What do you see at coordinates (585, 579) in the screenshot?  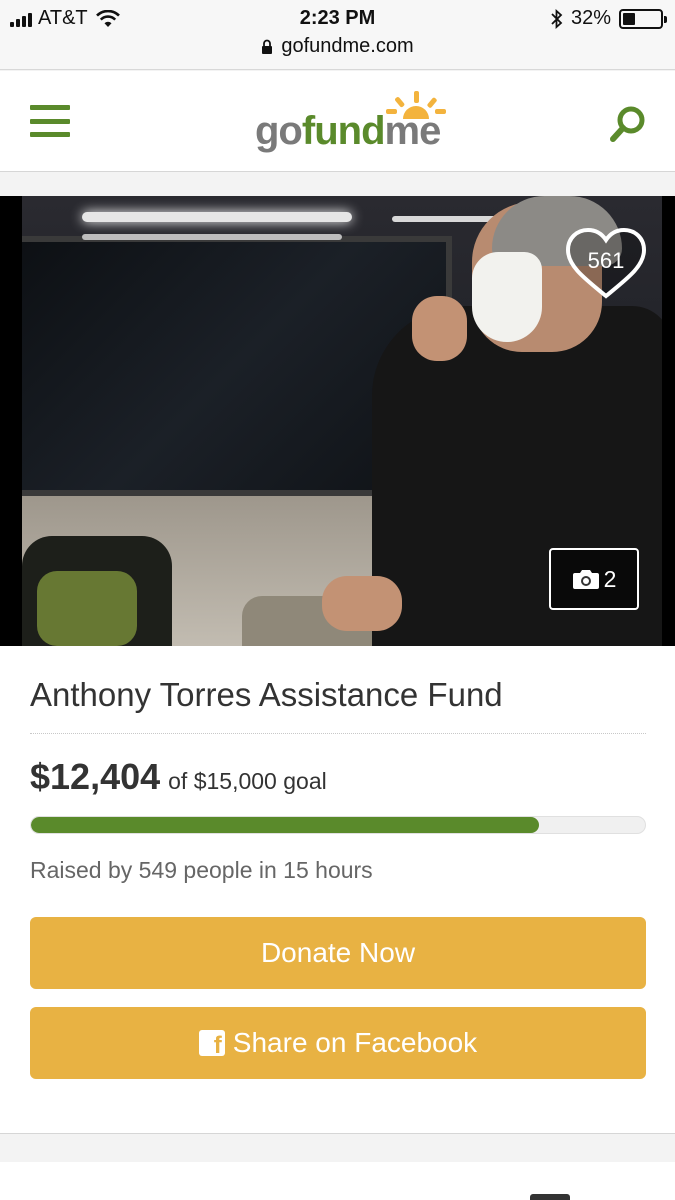 I see `camera-icon` at bounding box center [585, 579].